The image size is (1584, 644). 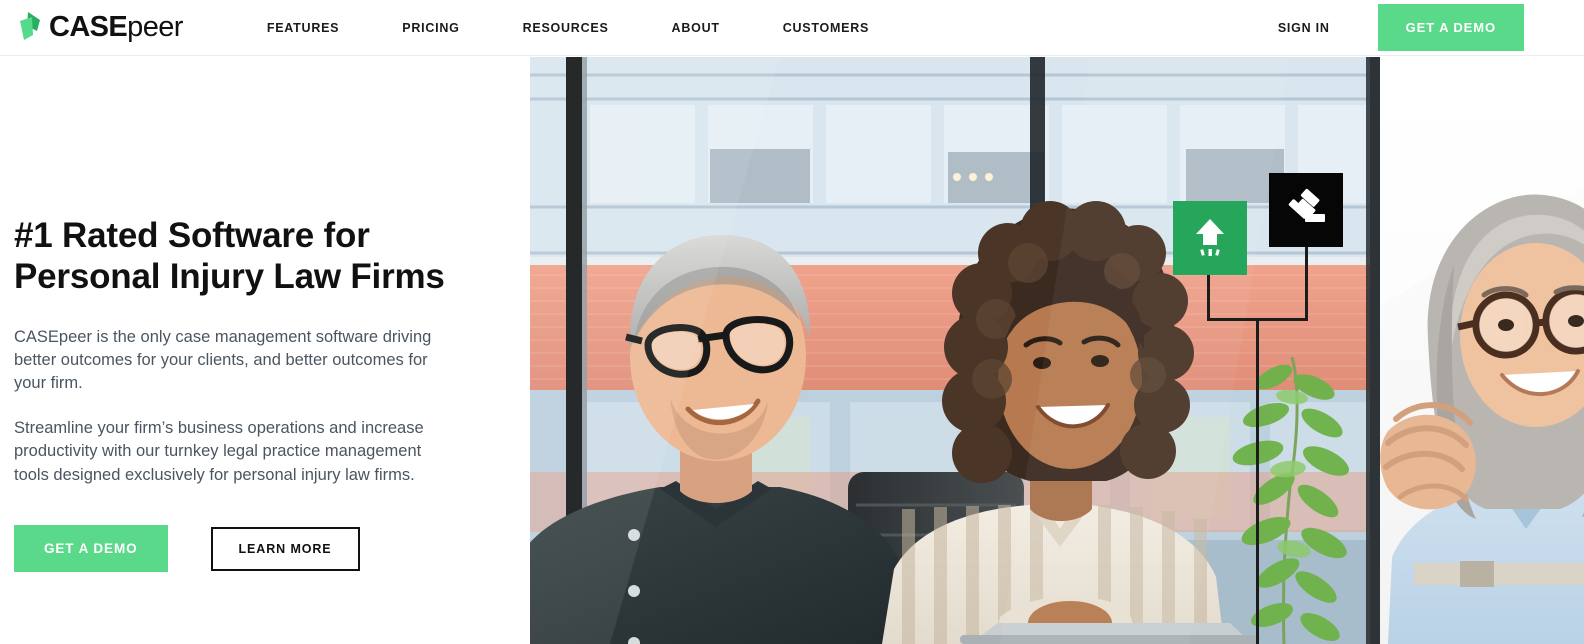 I want to click on header-actions: SIGN IN GET A DEMO, so click(x=1431, y=27).